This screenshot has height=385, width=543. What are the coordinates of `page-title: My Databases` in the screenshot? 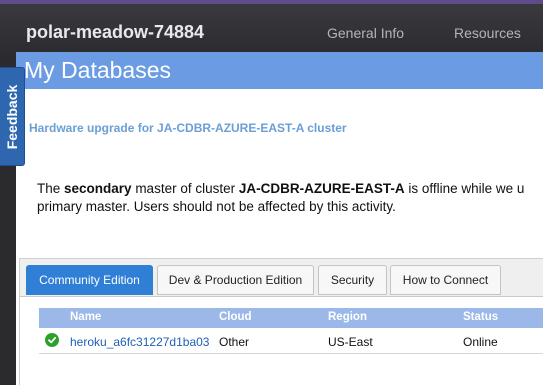 It's located at (98, 70).